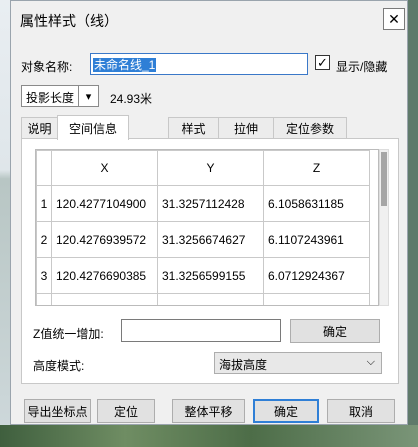  What do you see at coordinates (125, 65) in the screenshot?
I see `object-name-value: 未命名线_1` at bounding box center [125, 65].